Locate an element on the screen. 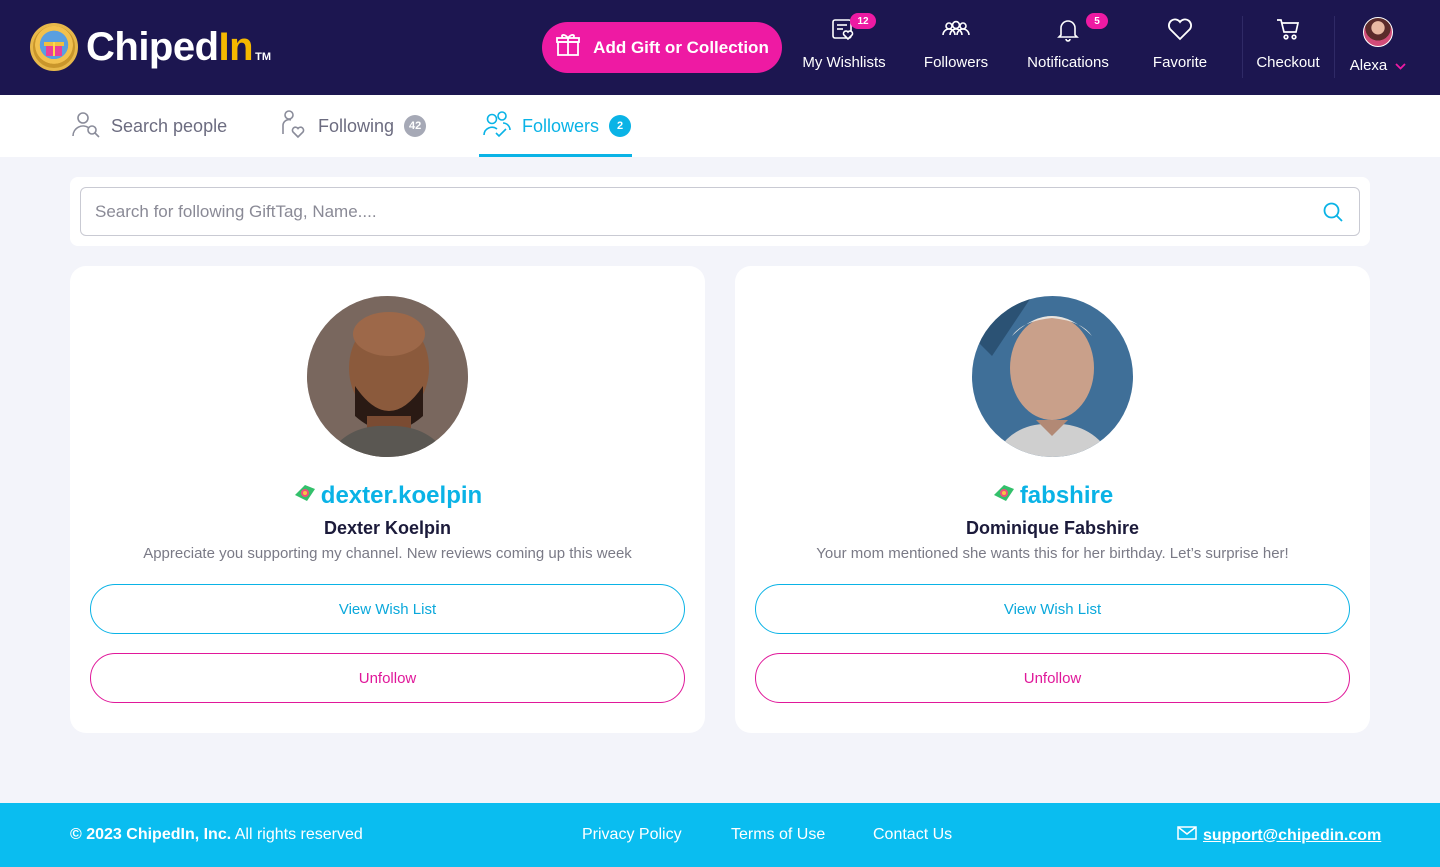 This screenshot has width=1440, height=867. chipedin-logo: ChipedIn TM is located at coordinates (150, 47).